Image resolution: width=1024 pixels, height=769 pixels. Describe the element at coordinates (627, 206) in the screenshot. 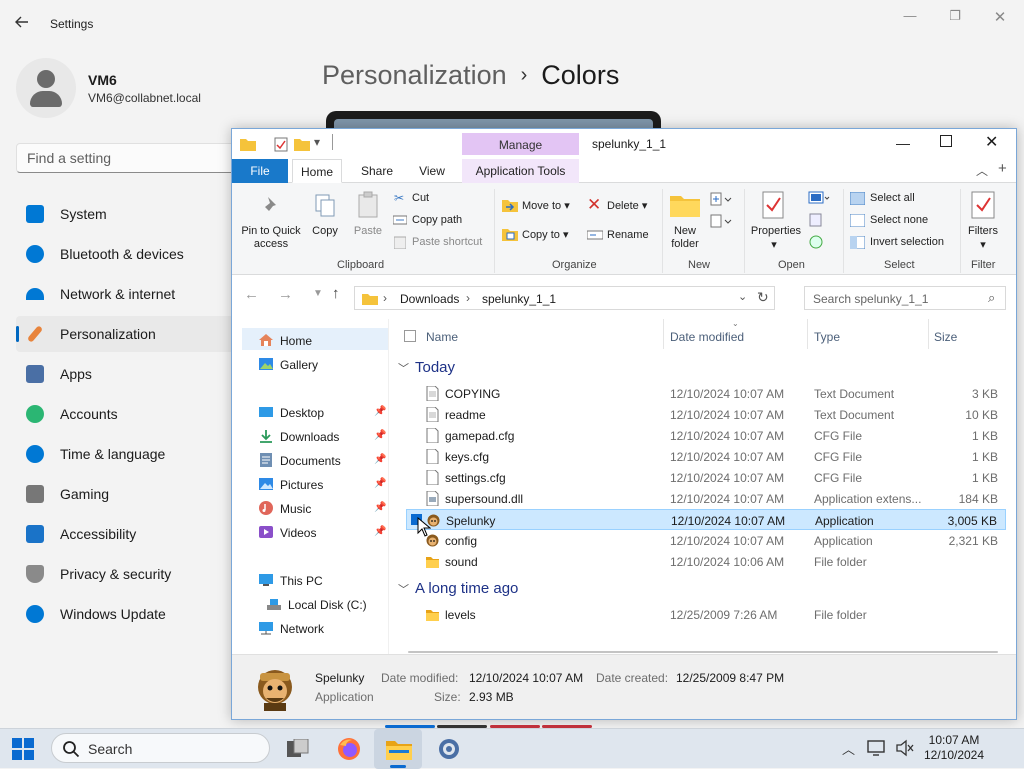

I see `delete-button: Delete ▾` at that location.